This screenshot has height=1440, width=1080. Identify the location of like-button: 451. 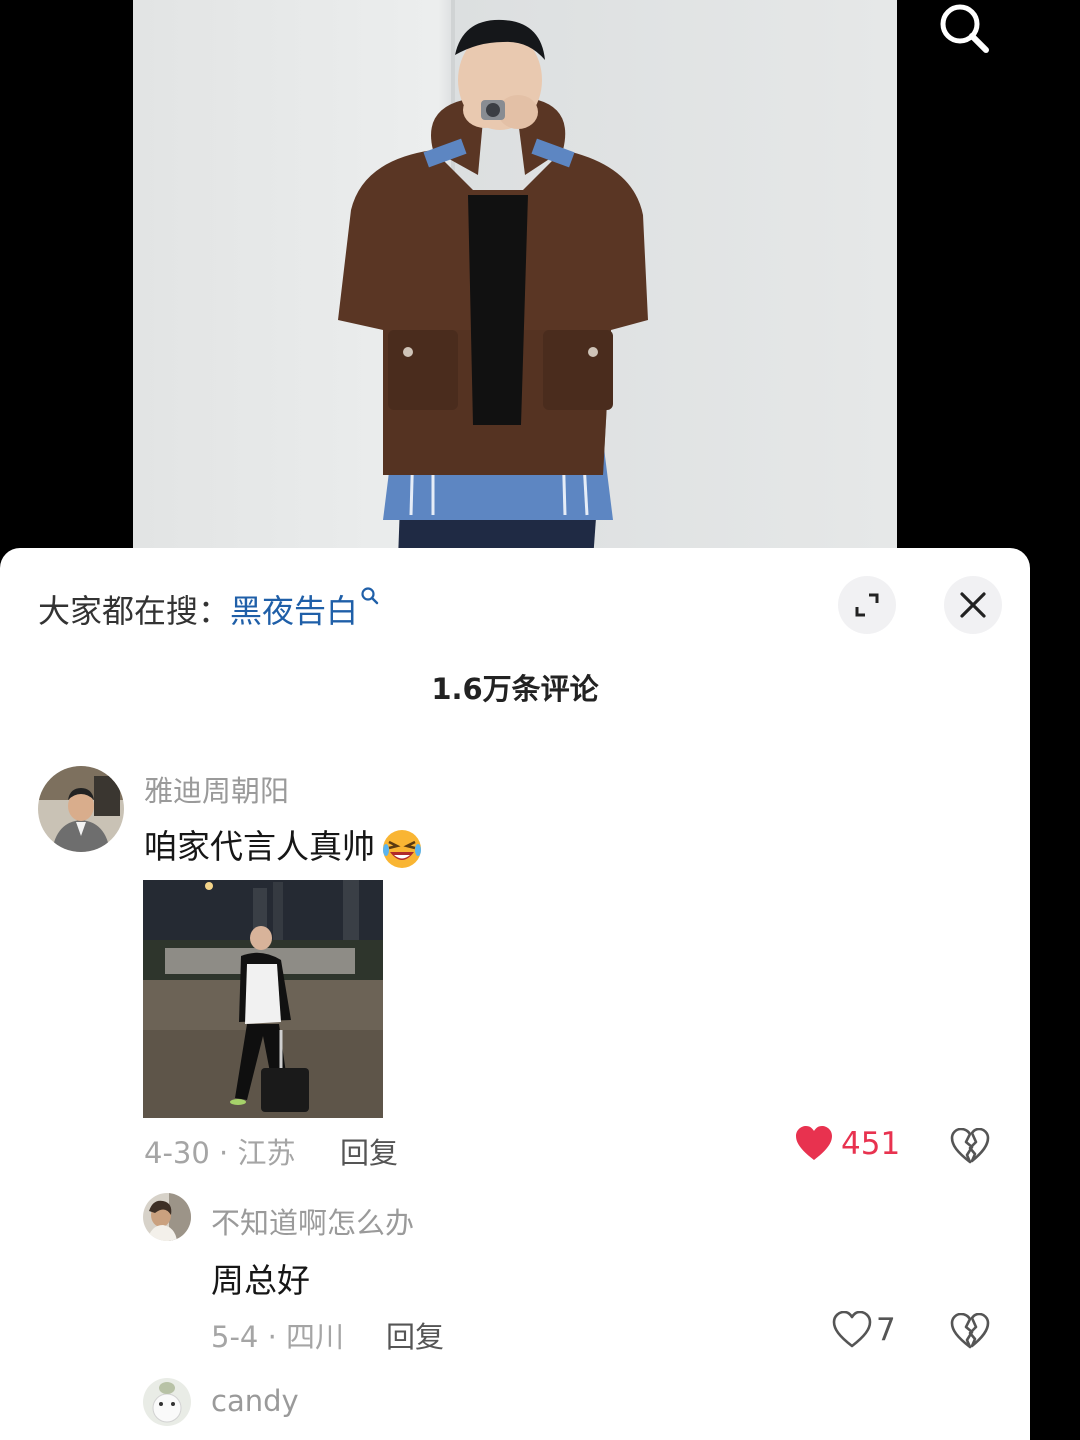
(847, 1144).